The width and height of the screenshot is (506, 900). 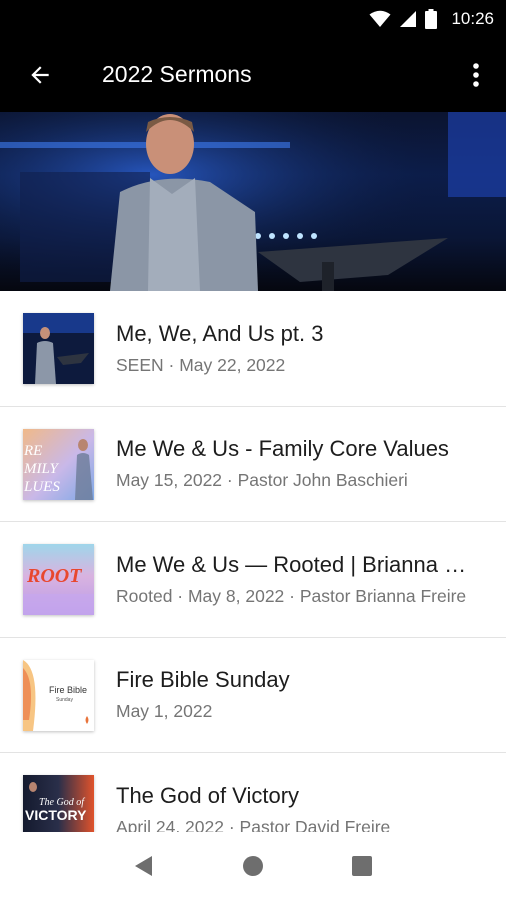 What do you see at coordinates (41, 487) in the screenshot?
I see `svg-text: LUES` at bounding box center [41, 487].